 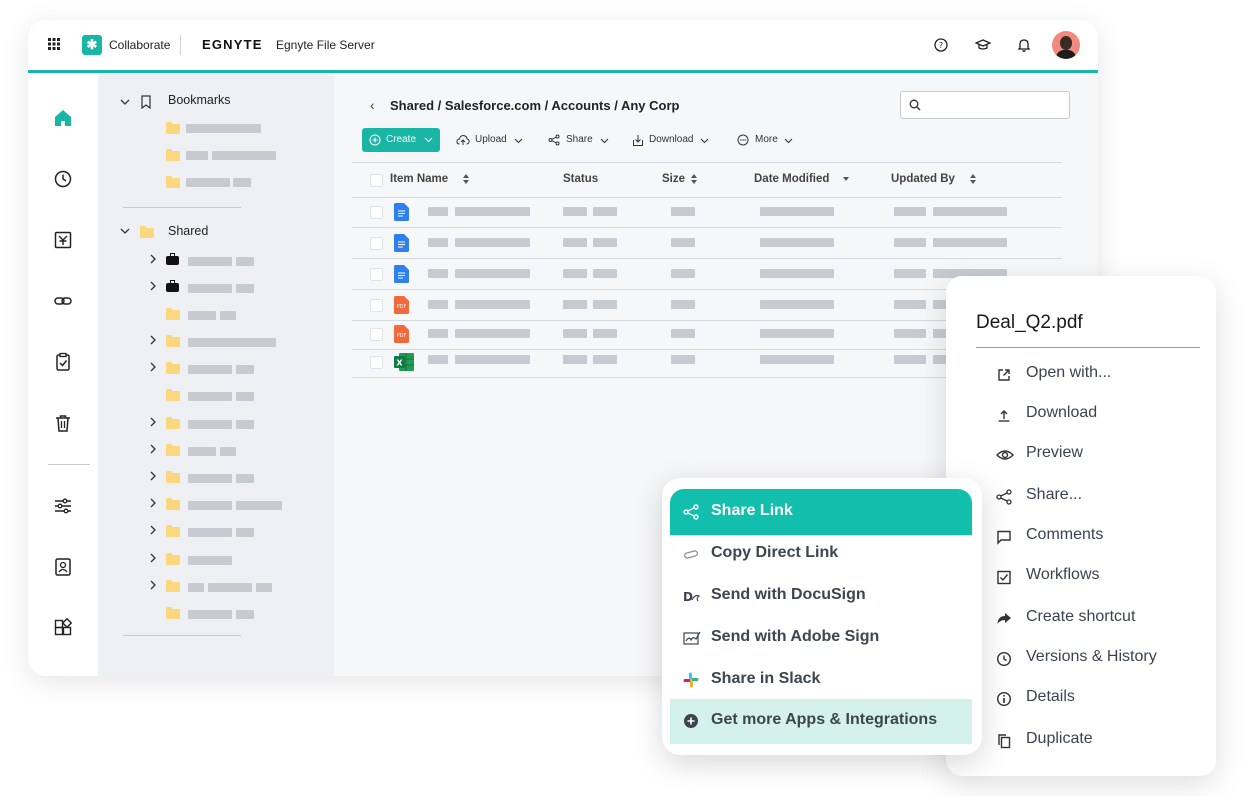 I want to click on user-avatar, so click(x=1066, y=45).